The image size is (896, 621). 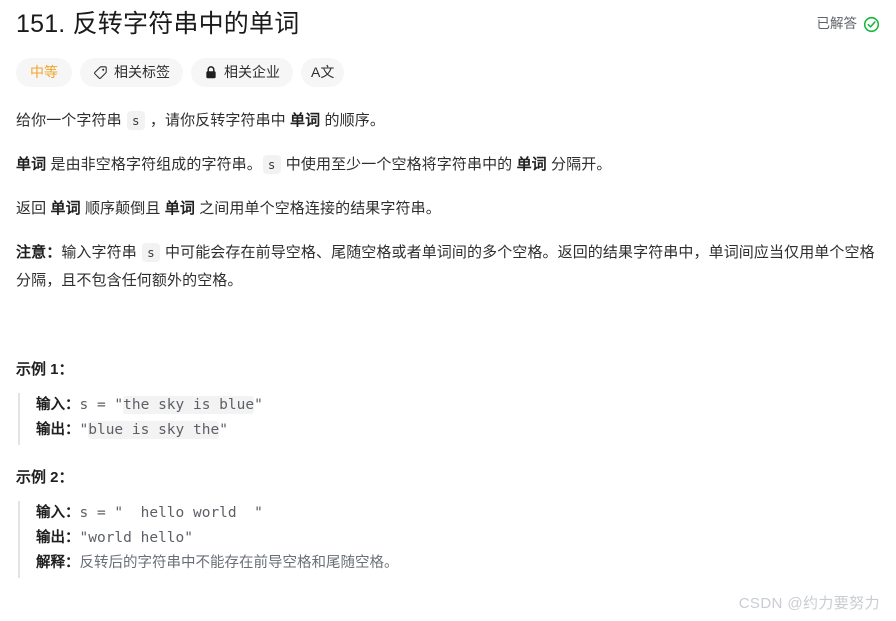 What do you see at coordinates (305, 120) in the screenshot?
I see `p1-bold-word: 单词` at bounding box center [305, 120].